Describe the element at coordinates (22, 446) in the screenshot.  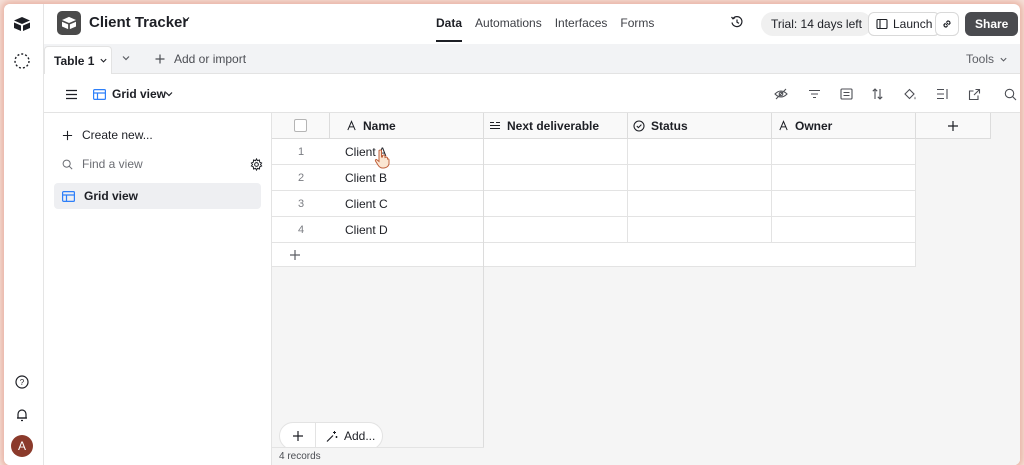
I see `avatar: A` at that location.